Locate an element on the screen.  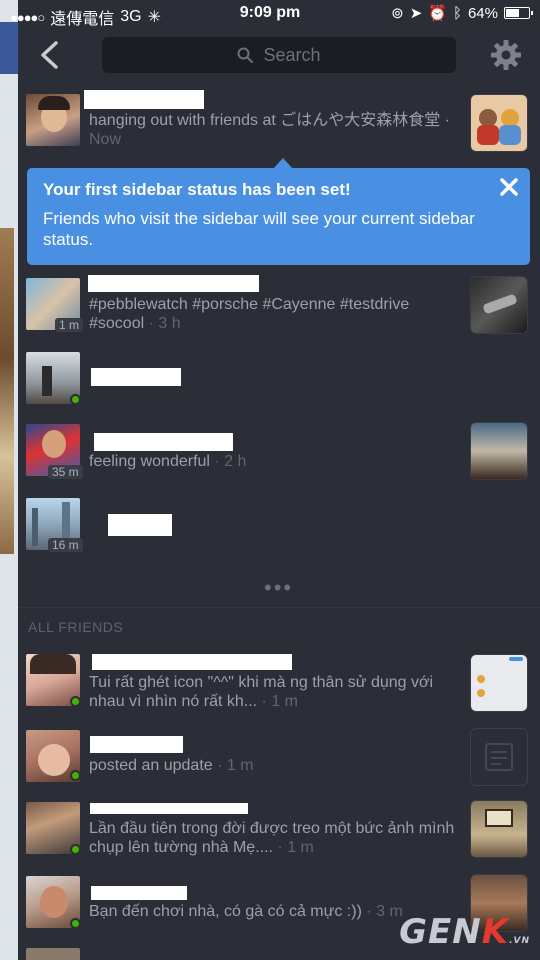
last-active-badge: 1 m is located at coordinates (69, 325).